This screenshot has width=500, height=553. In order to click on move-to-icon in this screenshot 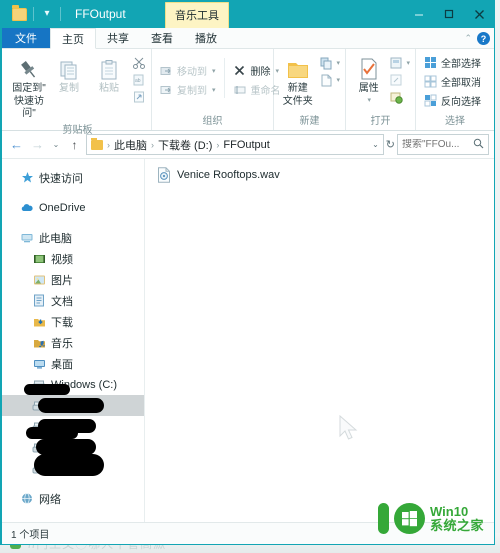, I will do `click(166, 71)`.